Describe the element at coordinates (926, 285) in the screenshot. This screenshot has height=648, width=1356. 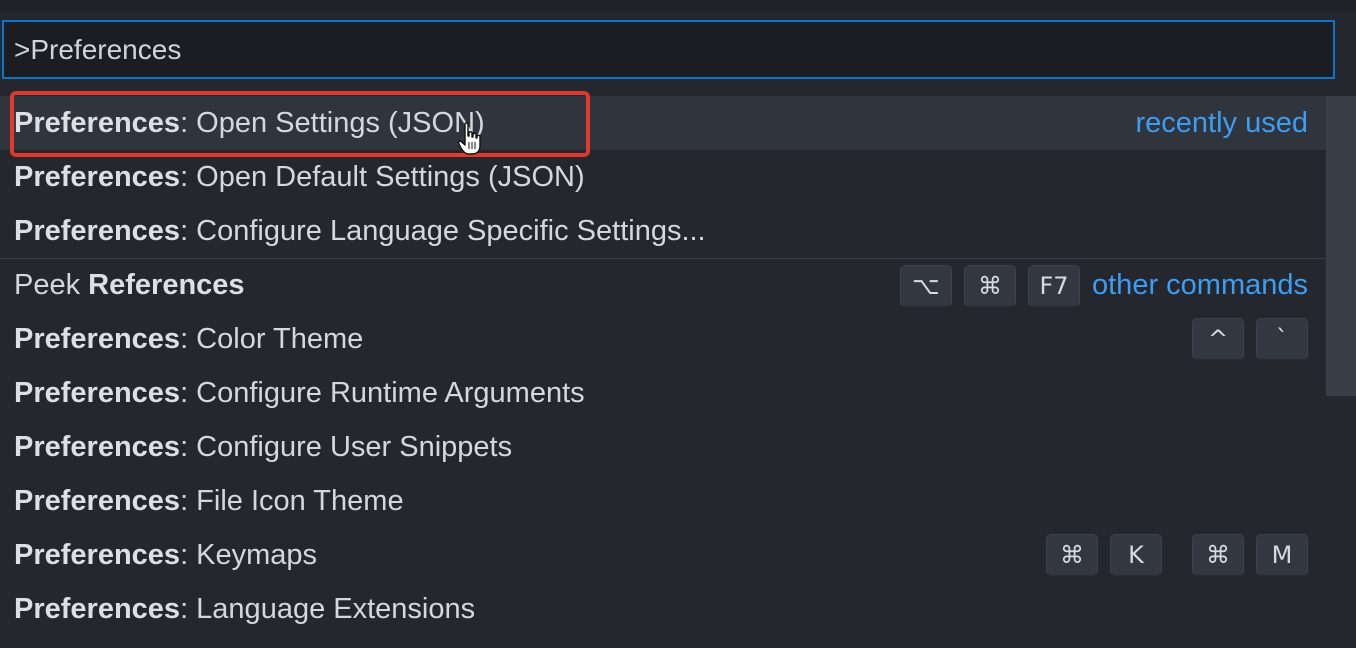
I see `keybinding-option-key: ⌥` at that location.